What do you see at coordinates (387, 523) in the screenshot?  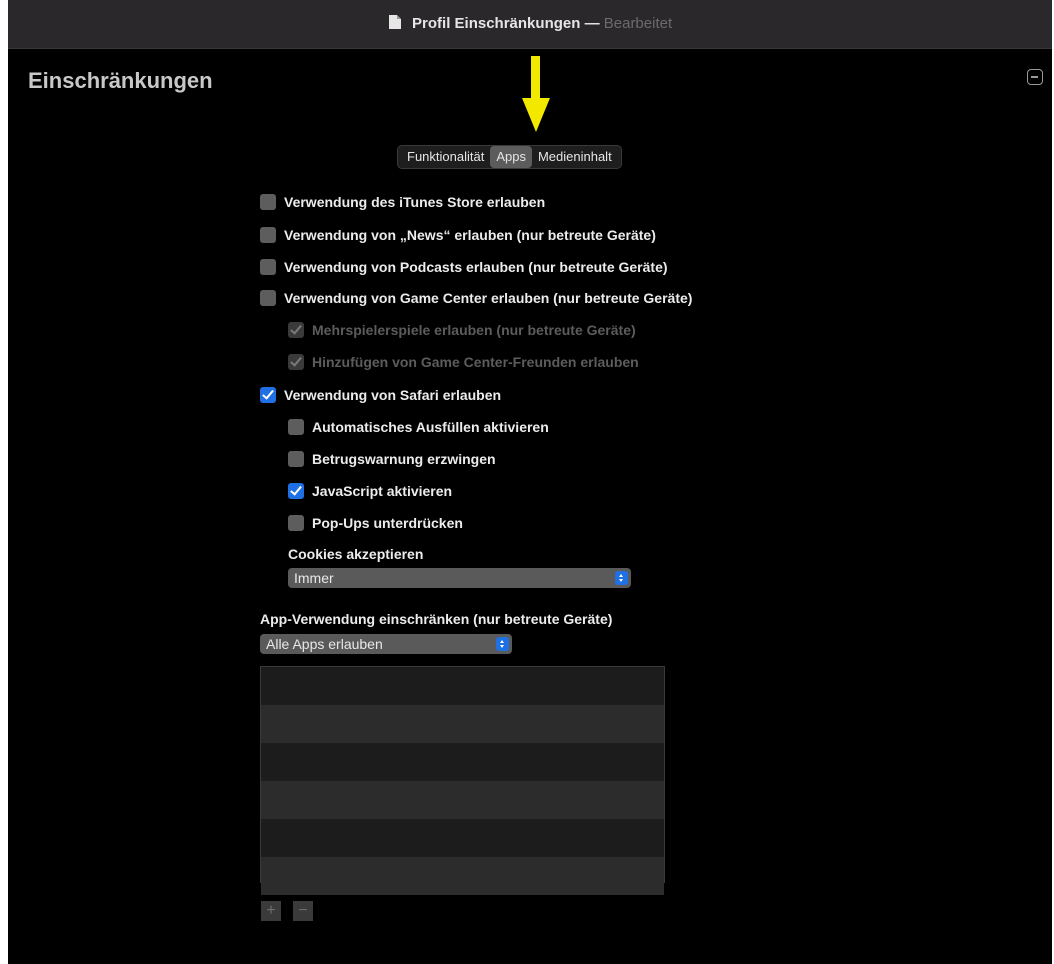 I see `option-label: Pop-Ups unterdrücken` at bounding box center [387, 523].